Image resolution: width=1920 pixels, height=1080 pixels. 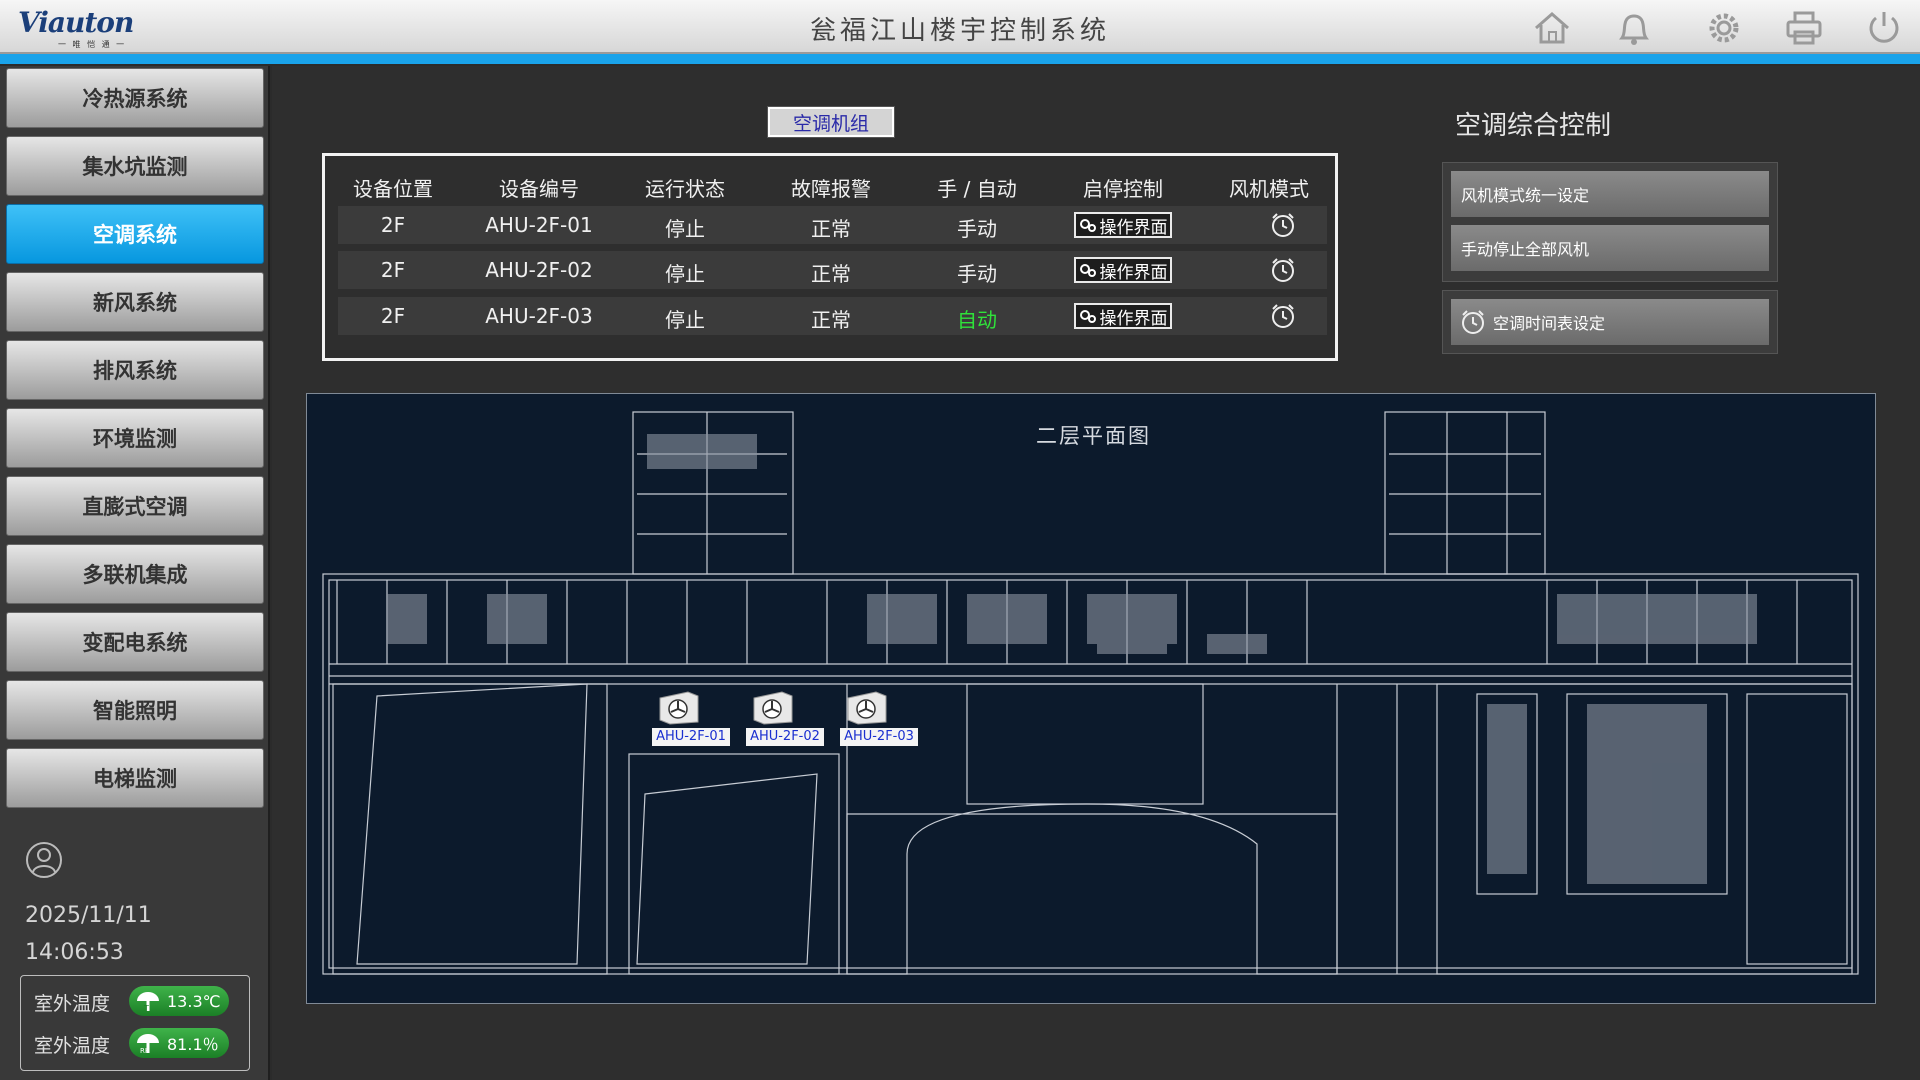 I want to click on sidebar-item-exhaust: 排风系统, so click(x=135, y=370).